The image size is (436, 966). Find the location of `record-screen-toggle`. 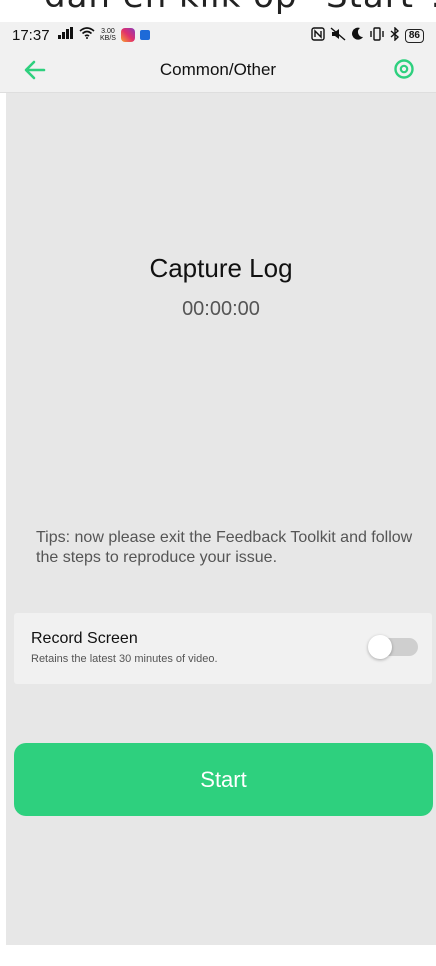

record-screen-toggle is located at coordinates (393, 647).